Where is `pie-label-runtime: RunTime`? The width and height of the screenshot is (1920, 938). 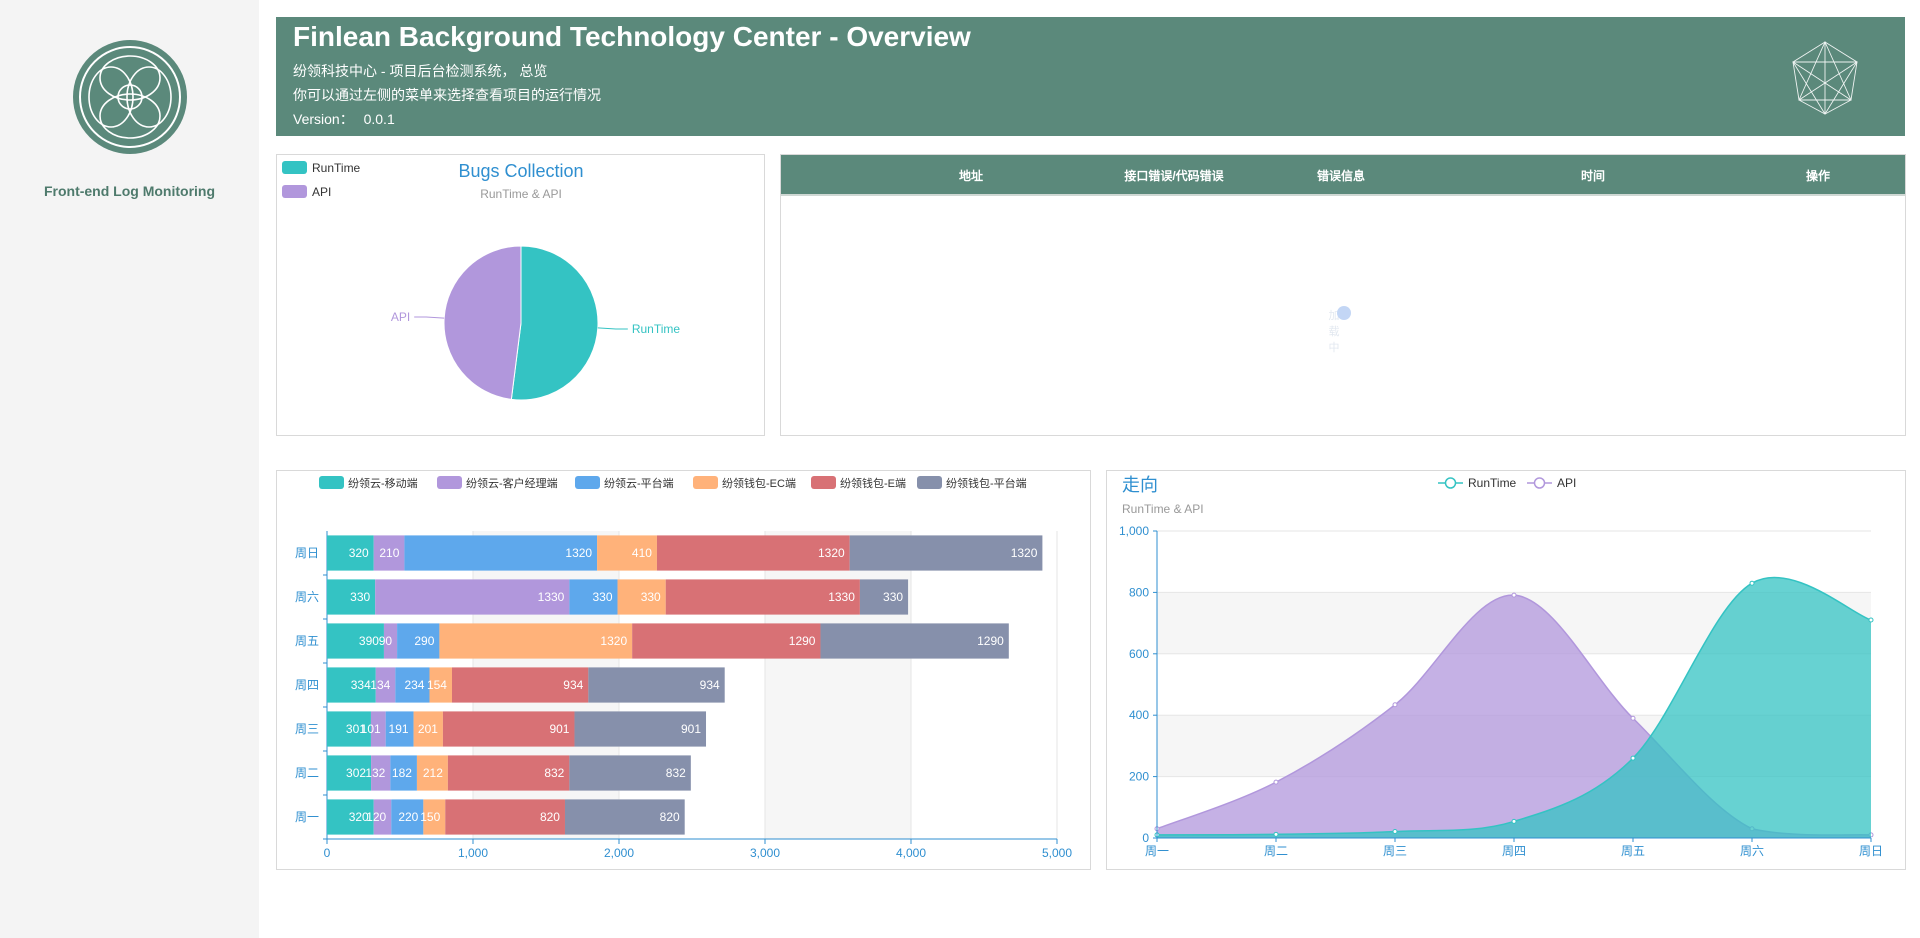
pie-label-runtime: RunTime is located at coordinates (656, 329).